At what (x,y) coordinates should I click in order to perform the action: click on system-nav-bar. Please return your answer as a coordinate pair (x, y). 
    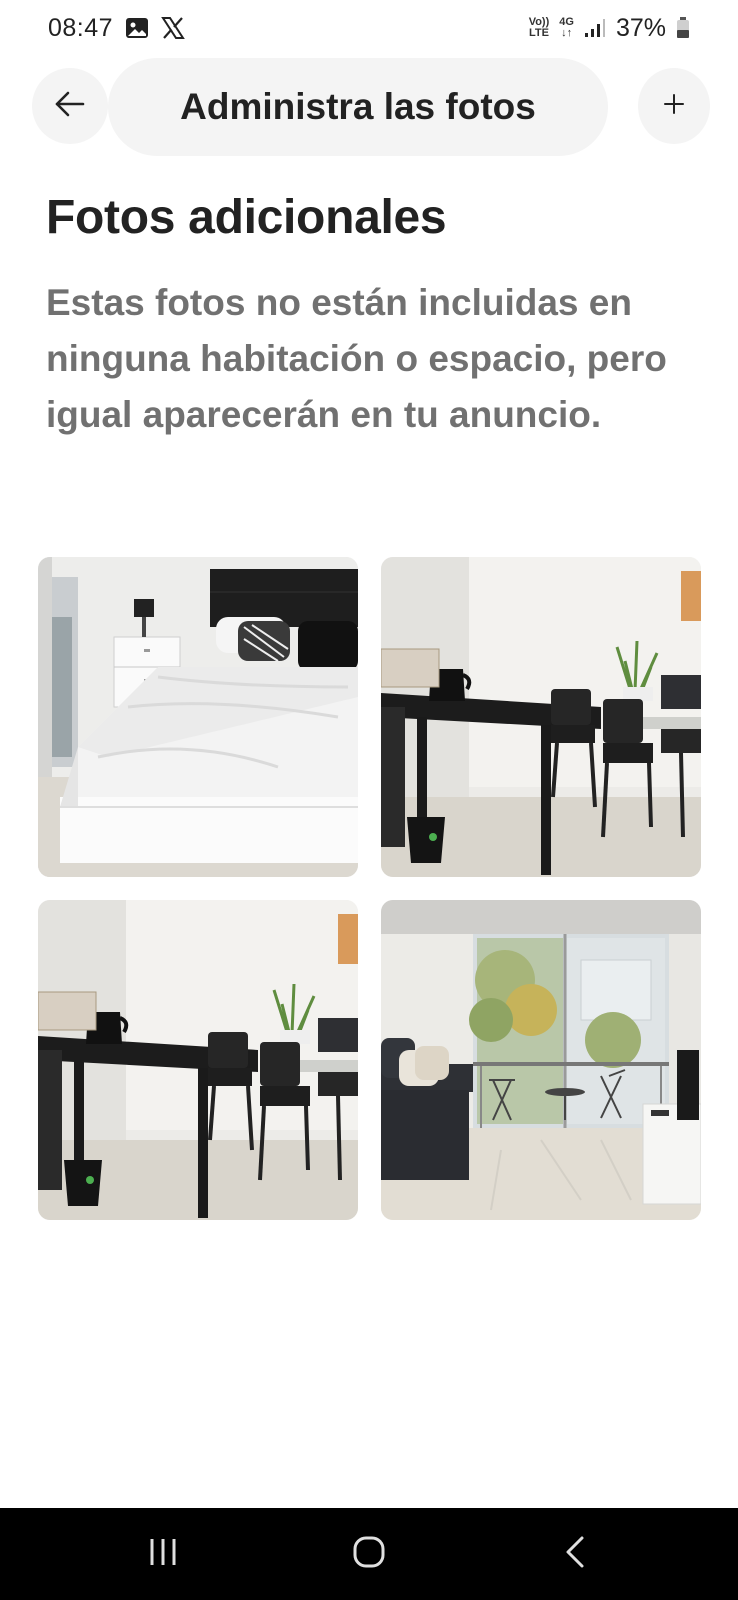
    Looking at the image, I should click on (369, 1554).